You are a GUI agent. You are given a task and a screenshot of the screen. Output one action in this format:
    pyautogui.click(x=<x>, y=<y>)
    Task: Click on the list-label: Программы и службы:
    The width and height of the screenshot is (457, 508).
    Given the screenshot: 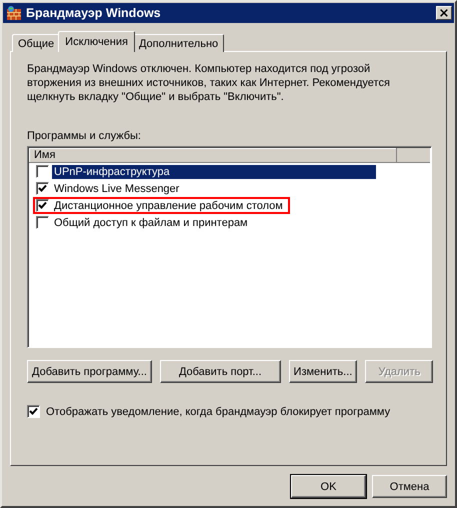 What is the action you would take?
    pyautogui.click(x=84, y=136)
    